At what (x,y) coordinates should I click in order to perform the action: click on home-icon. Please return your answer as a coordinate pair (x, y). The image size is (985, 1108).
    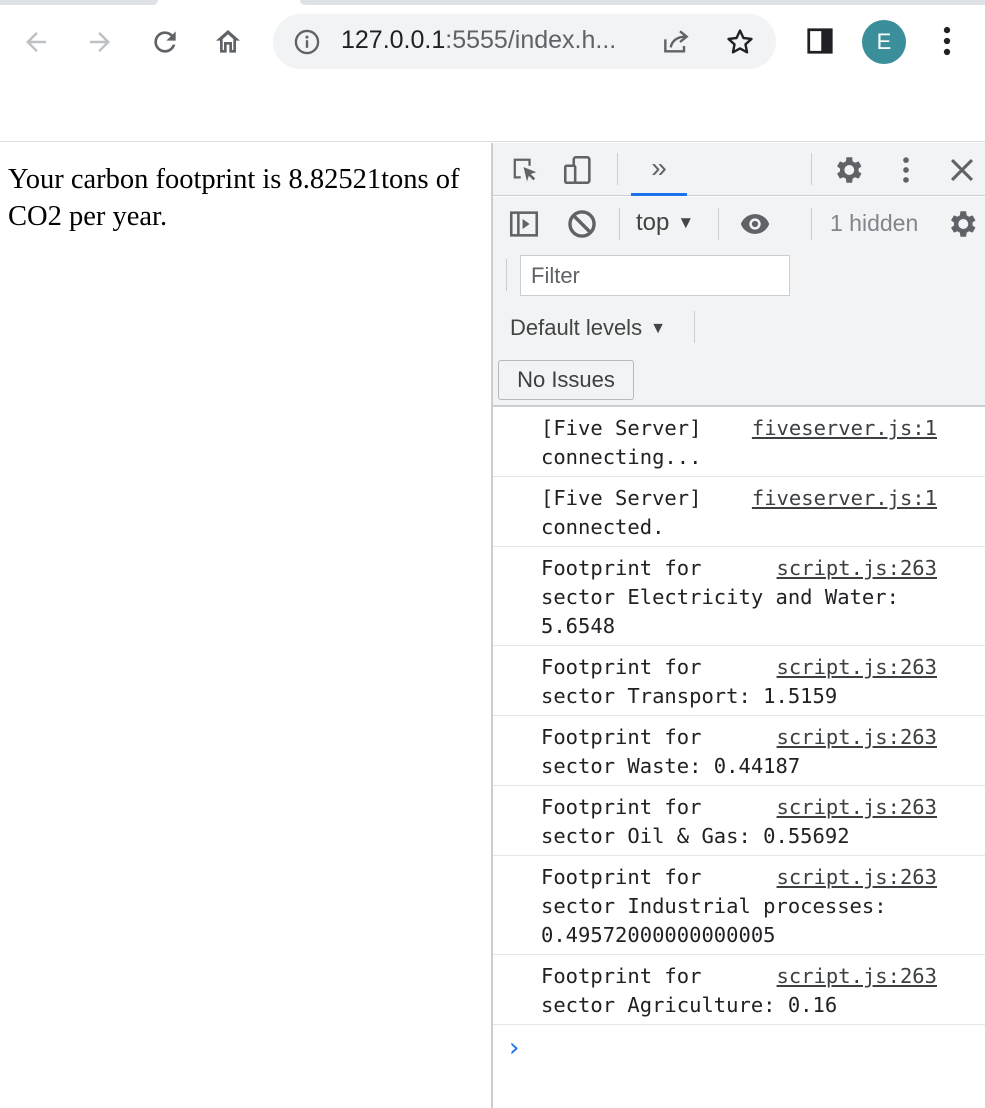
    Looking at the image, I should click on (228, 41).